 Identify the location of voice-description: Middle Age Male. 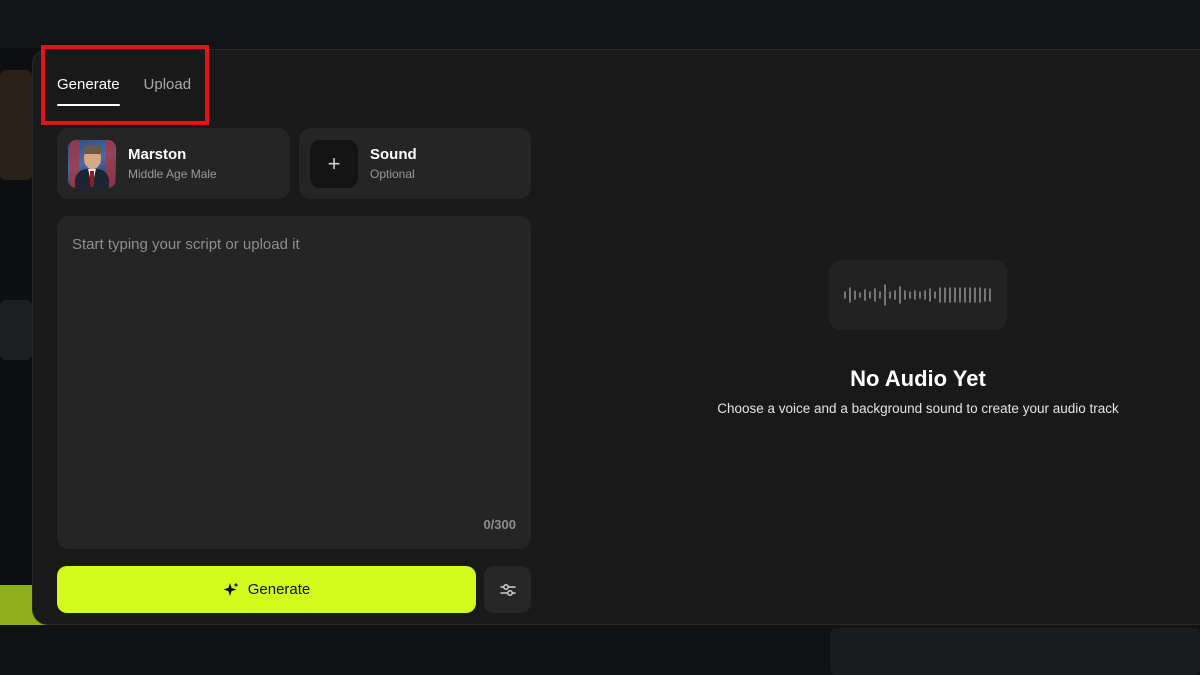
(172, 174).